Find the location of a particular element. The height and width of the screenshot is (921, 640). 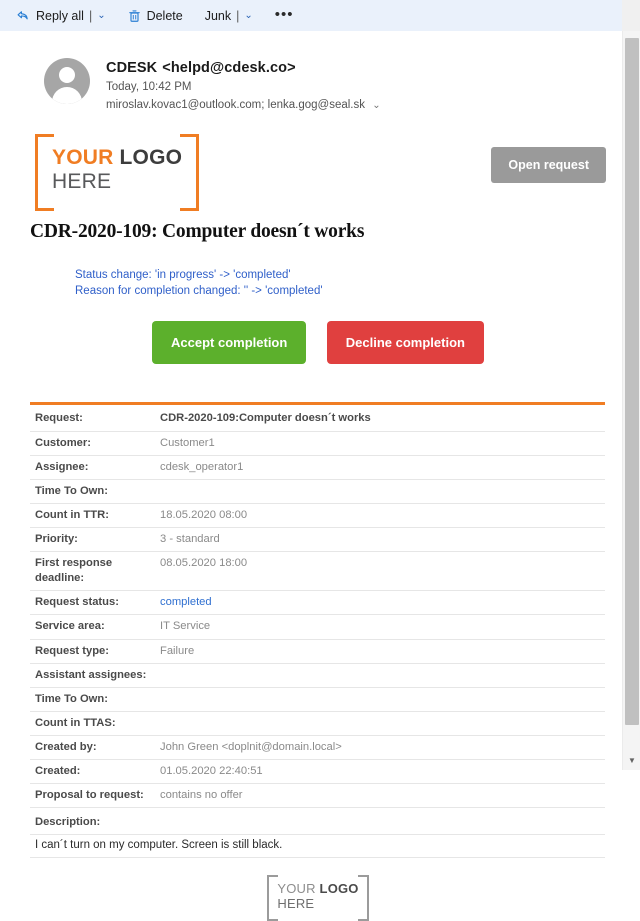

open-request-button: Open request is located at coordinates (548, 165).